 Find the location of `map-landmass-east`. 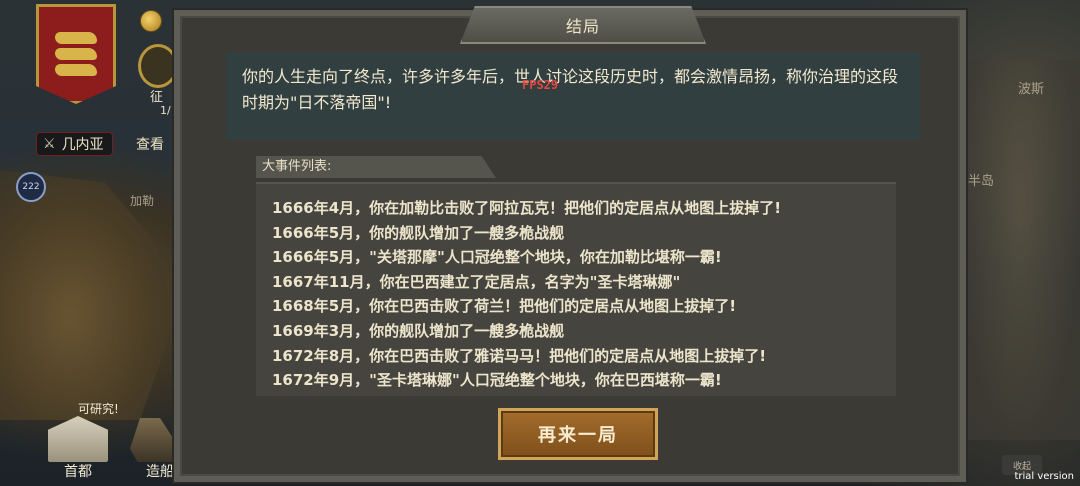

map-landmass-east is located at coordinates (1020, 250).